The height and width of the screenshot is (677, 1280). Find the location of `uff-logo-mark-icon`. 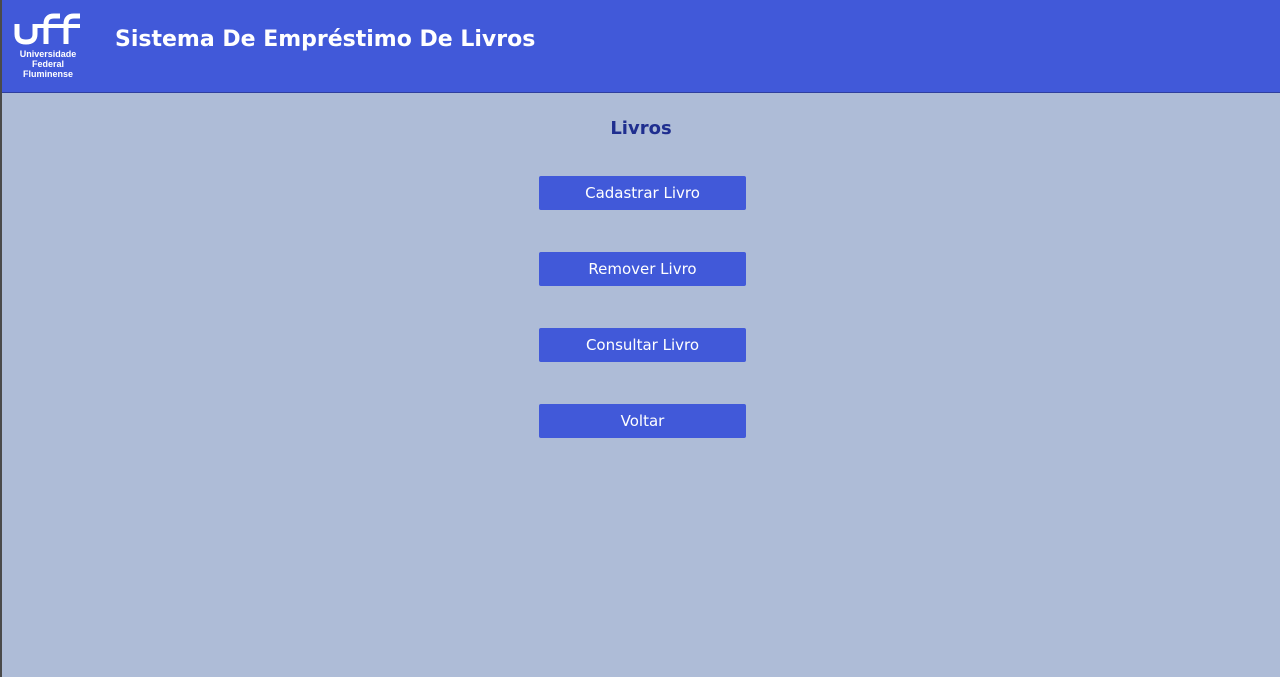

uff-logo-mark-icon is located at coordinates (47, 29).